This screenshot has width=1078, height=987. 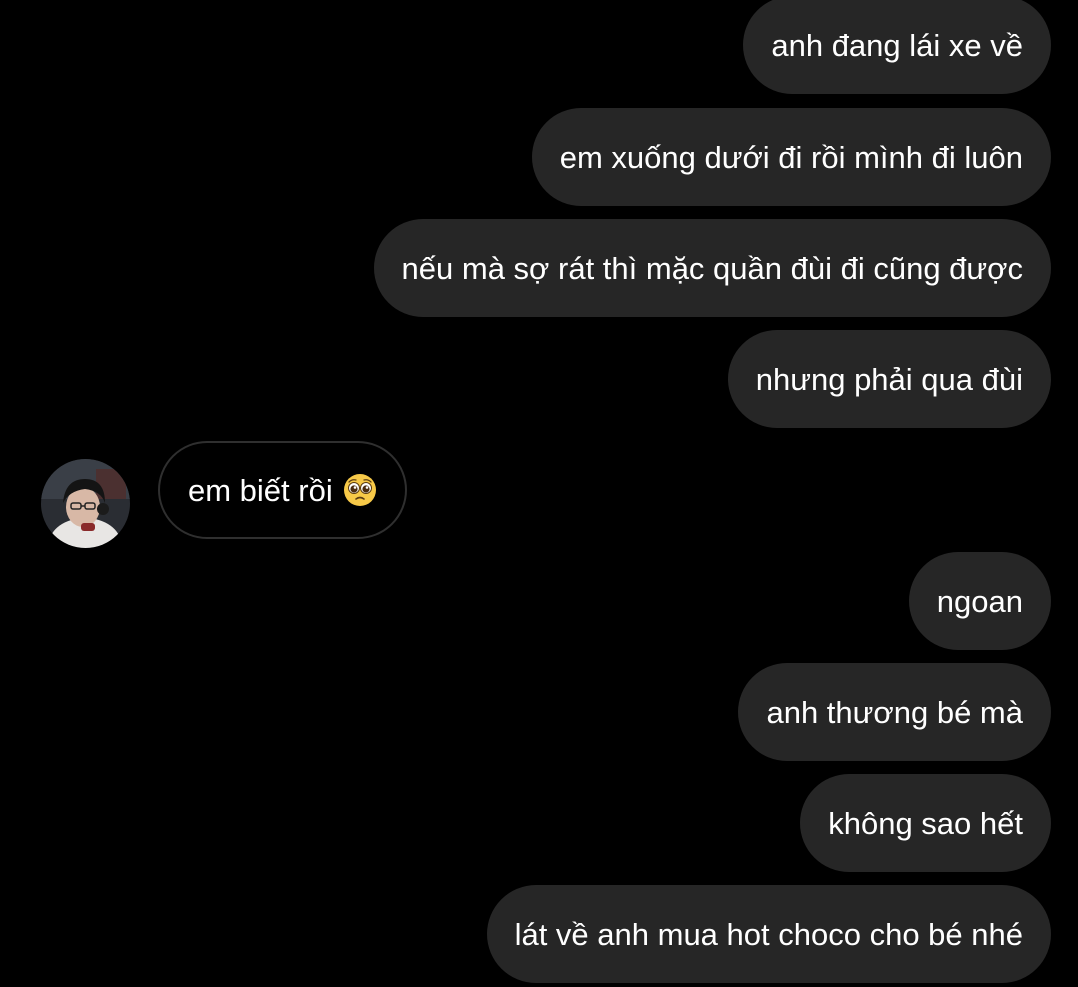 I want to click on message-bubble-sent: anh thương bé mà, so click(x=894, y=712).